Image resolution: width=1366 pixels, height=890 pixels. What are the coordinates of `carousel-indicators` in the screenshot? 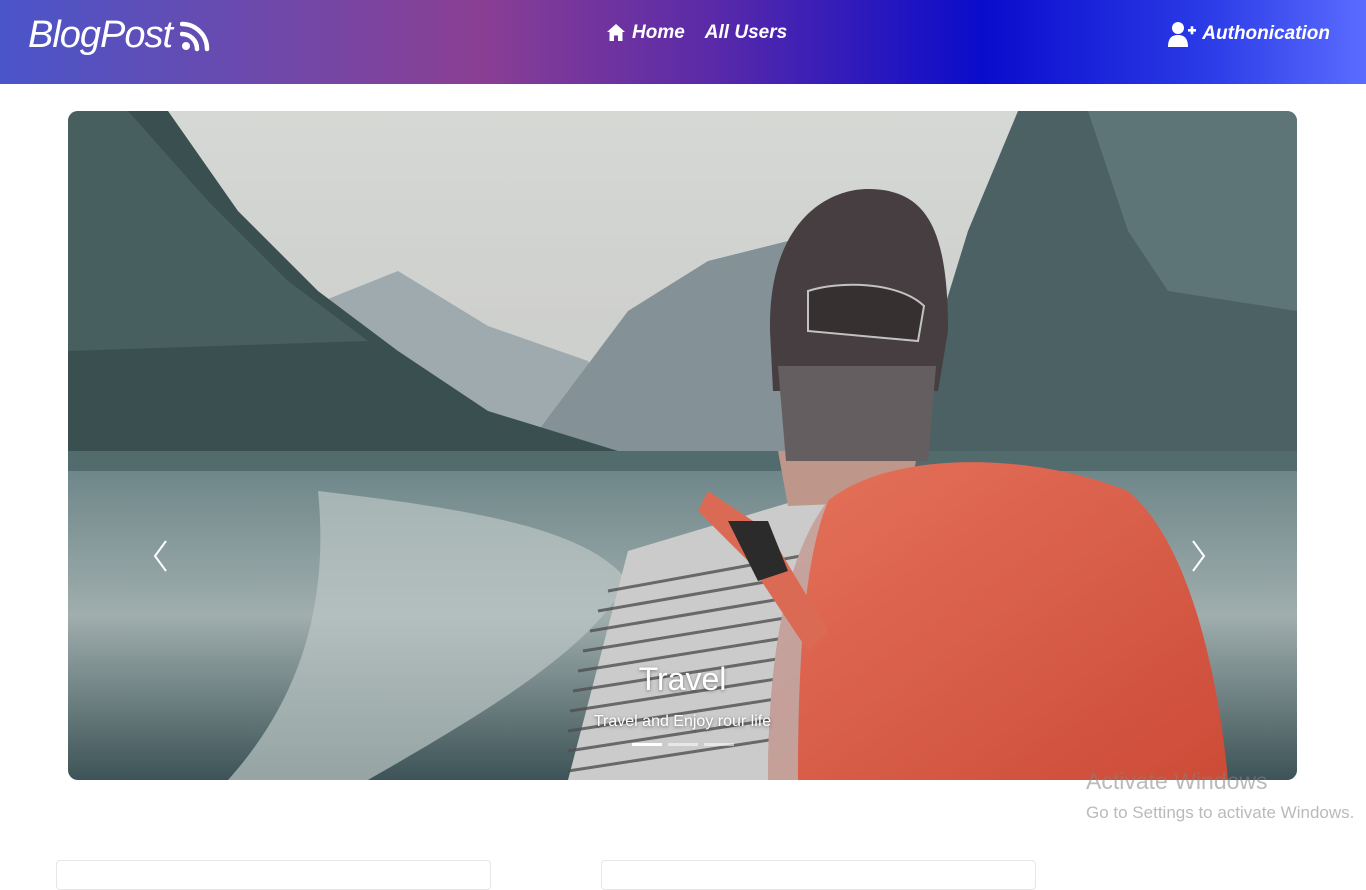 It's located at (682, 744).